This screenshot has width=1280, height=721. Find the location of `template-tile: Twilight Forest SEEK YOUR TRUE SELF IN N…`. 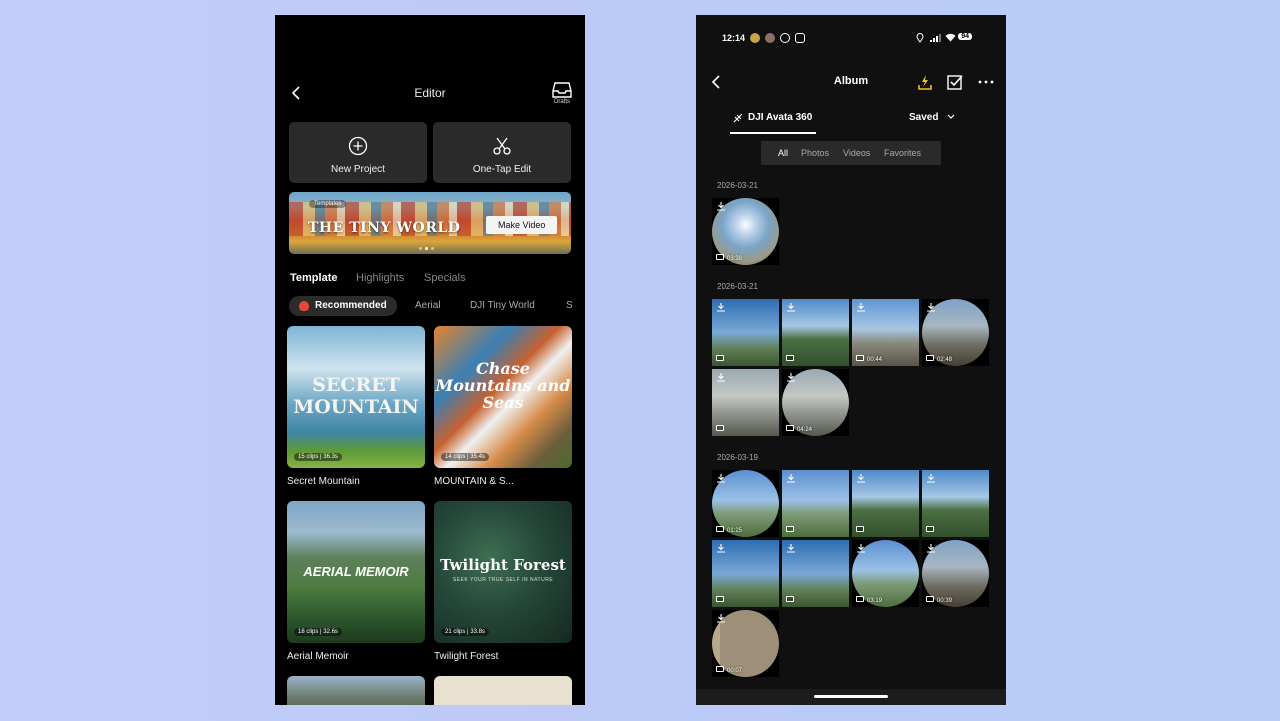

template-tile: Twilight Forest SEEK YOUR TRUE SELF IN N… is located at coordinates (503, 572).